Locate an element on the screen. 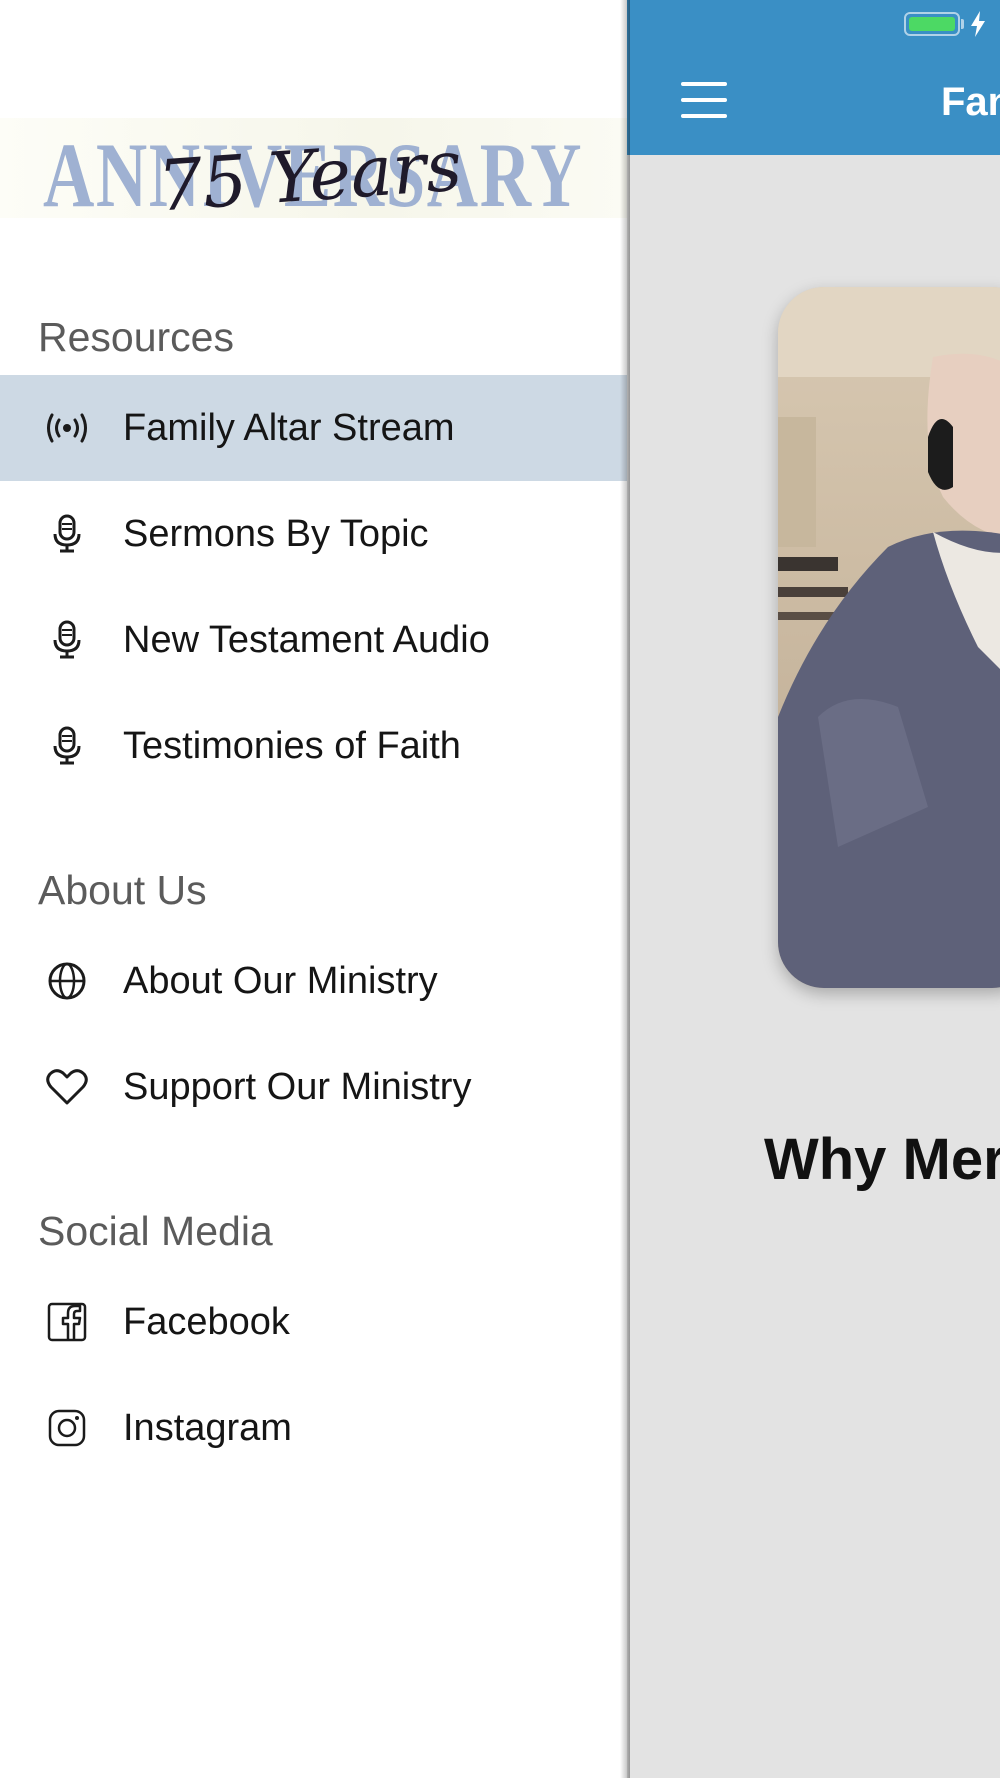 The width and height of the screenshot is (1000, 1778). top-app-bar: Fan is located at coordinates (813, 77).